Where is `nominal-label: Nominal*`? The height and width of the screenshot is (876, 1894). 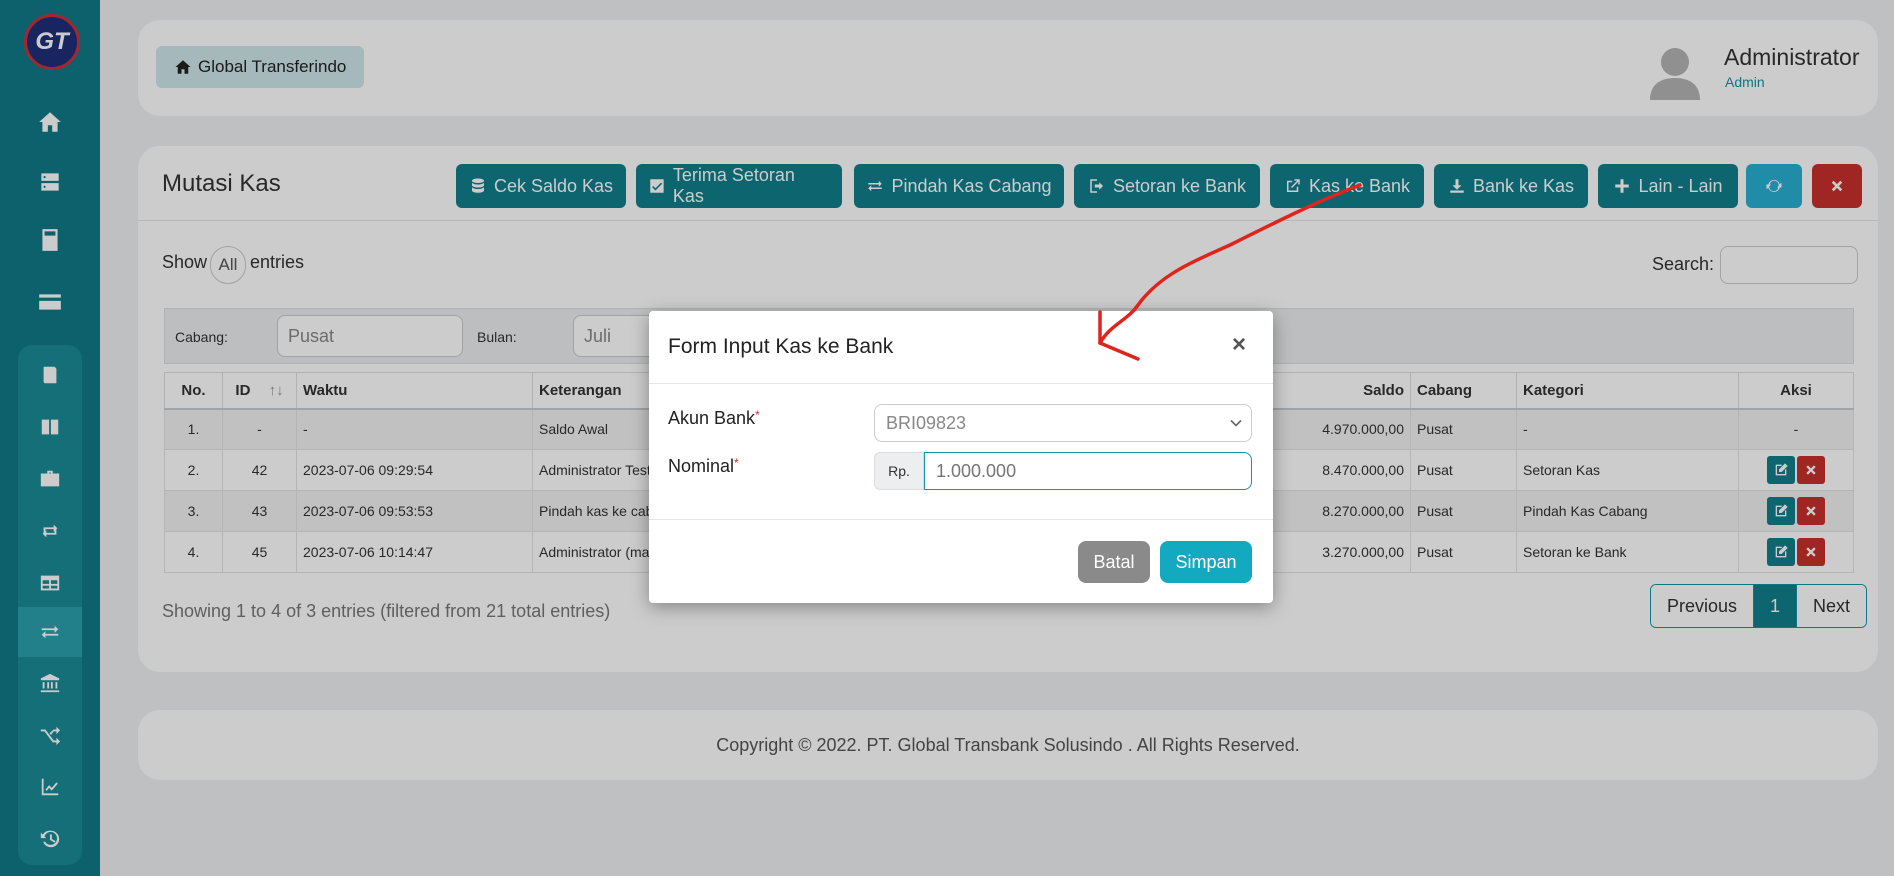 nominal-label: Nominal* is located at coordinates (703, 466).